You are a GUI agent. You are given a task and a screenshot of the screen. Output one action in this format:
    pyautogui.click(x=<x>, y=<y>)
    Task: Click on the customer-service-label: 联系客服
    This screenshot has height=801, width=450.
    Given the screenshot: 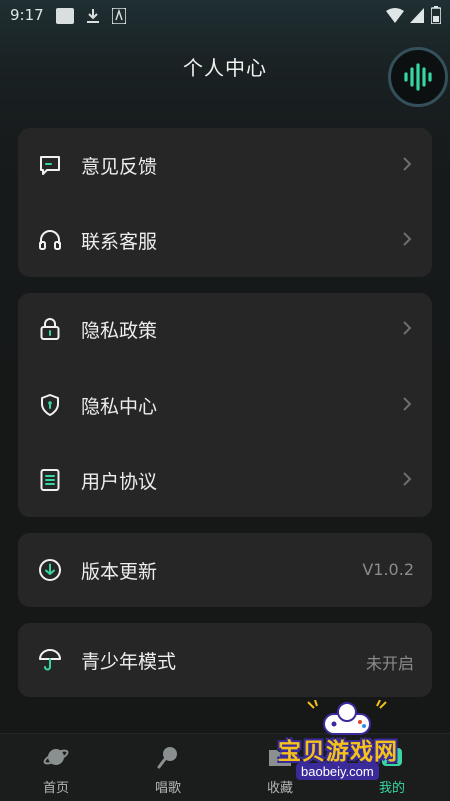 What is the action you would take?
    pyautogui.click(x=119, y=242)
    